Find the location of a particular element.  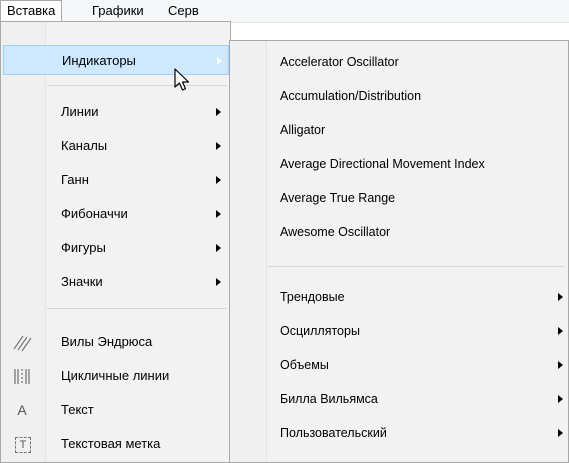

menu-item-andrews-pitchfork: Вилы Эндрюса is located at coordinates (116, 342).